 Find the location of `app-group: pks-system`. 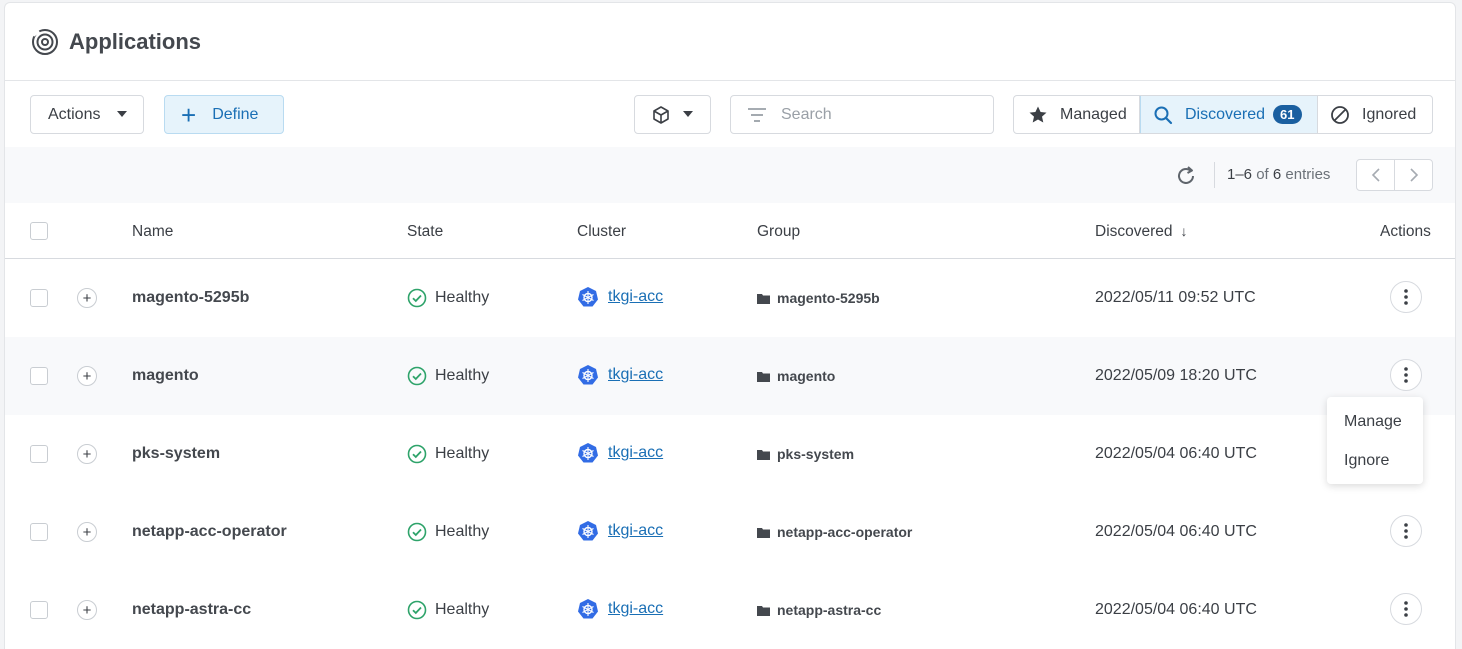

app-group: pks-system is located at coordinates (805, 454).